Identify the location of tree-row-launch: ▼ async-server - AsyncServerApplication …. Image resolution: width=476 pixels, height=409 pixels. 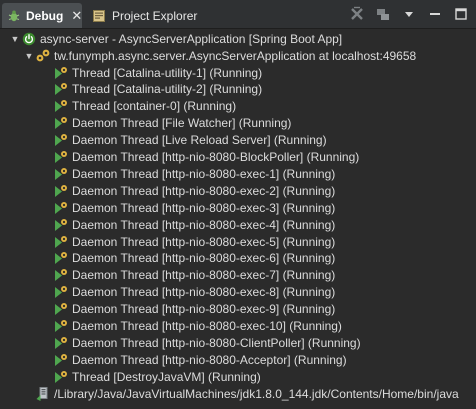
(238, 38).